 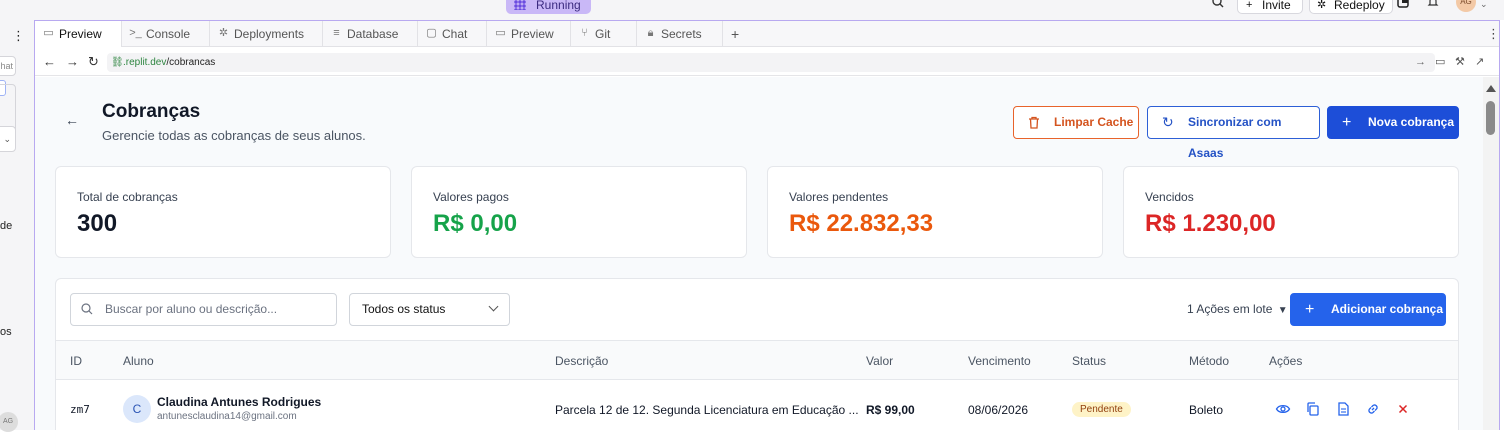 I want to click on url-path: /cobrancas, so click(x=191, y=62).